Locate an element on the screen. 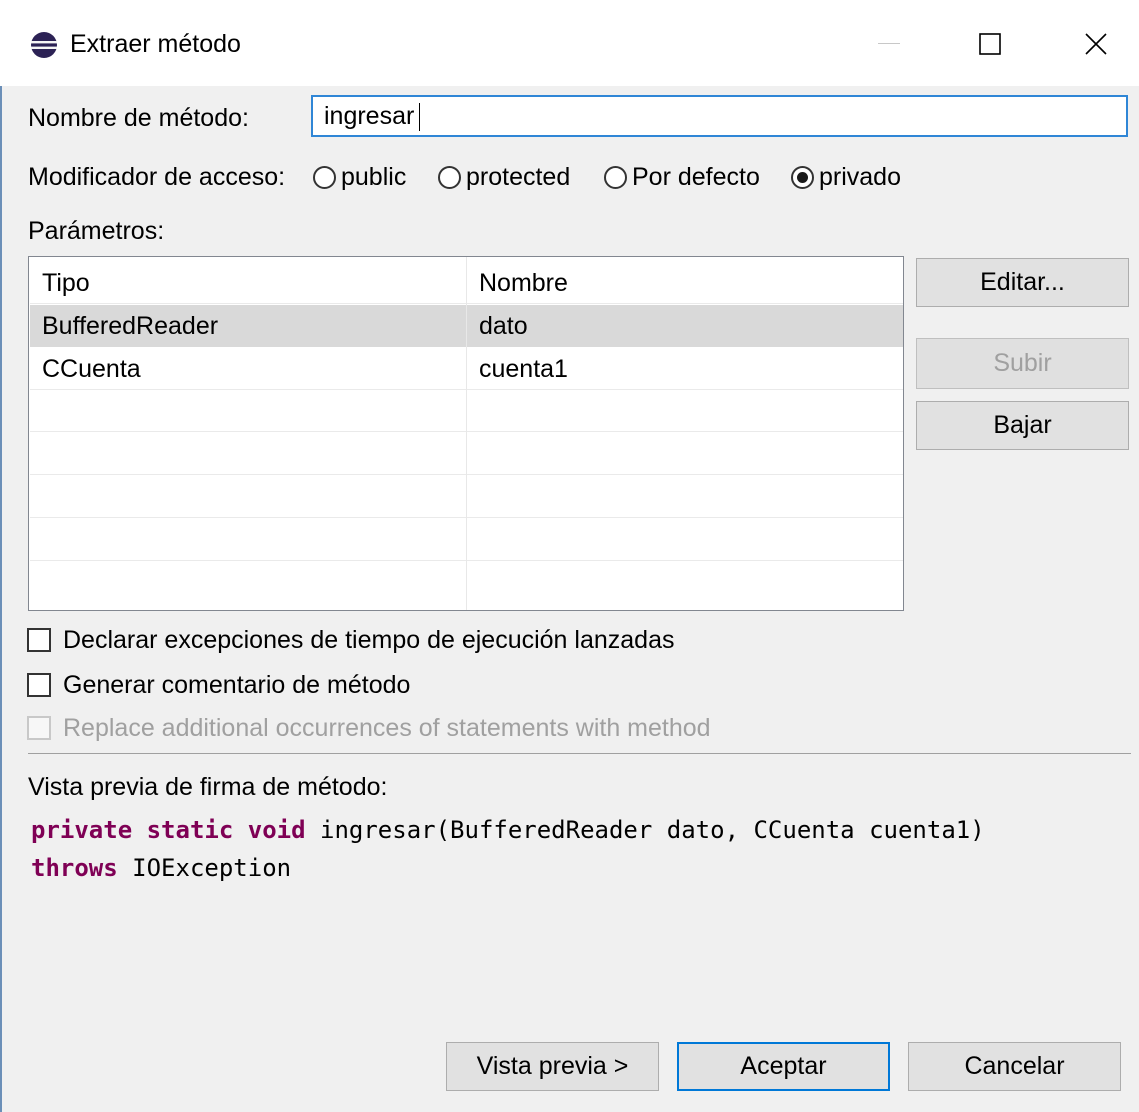 The height and width of the screenshot is (1112, 1139). window-title: Extraer método is located at coordinates (155, 44).